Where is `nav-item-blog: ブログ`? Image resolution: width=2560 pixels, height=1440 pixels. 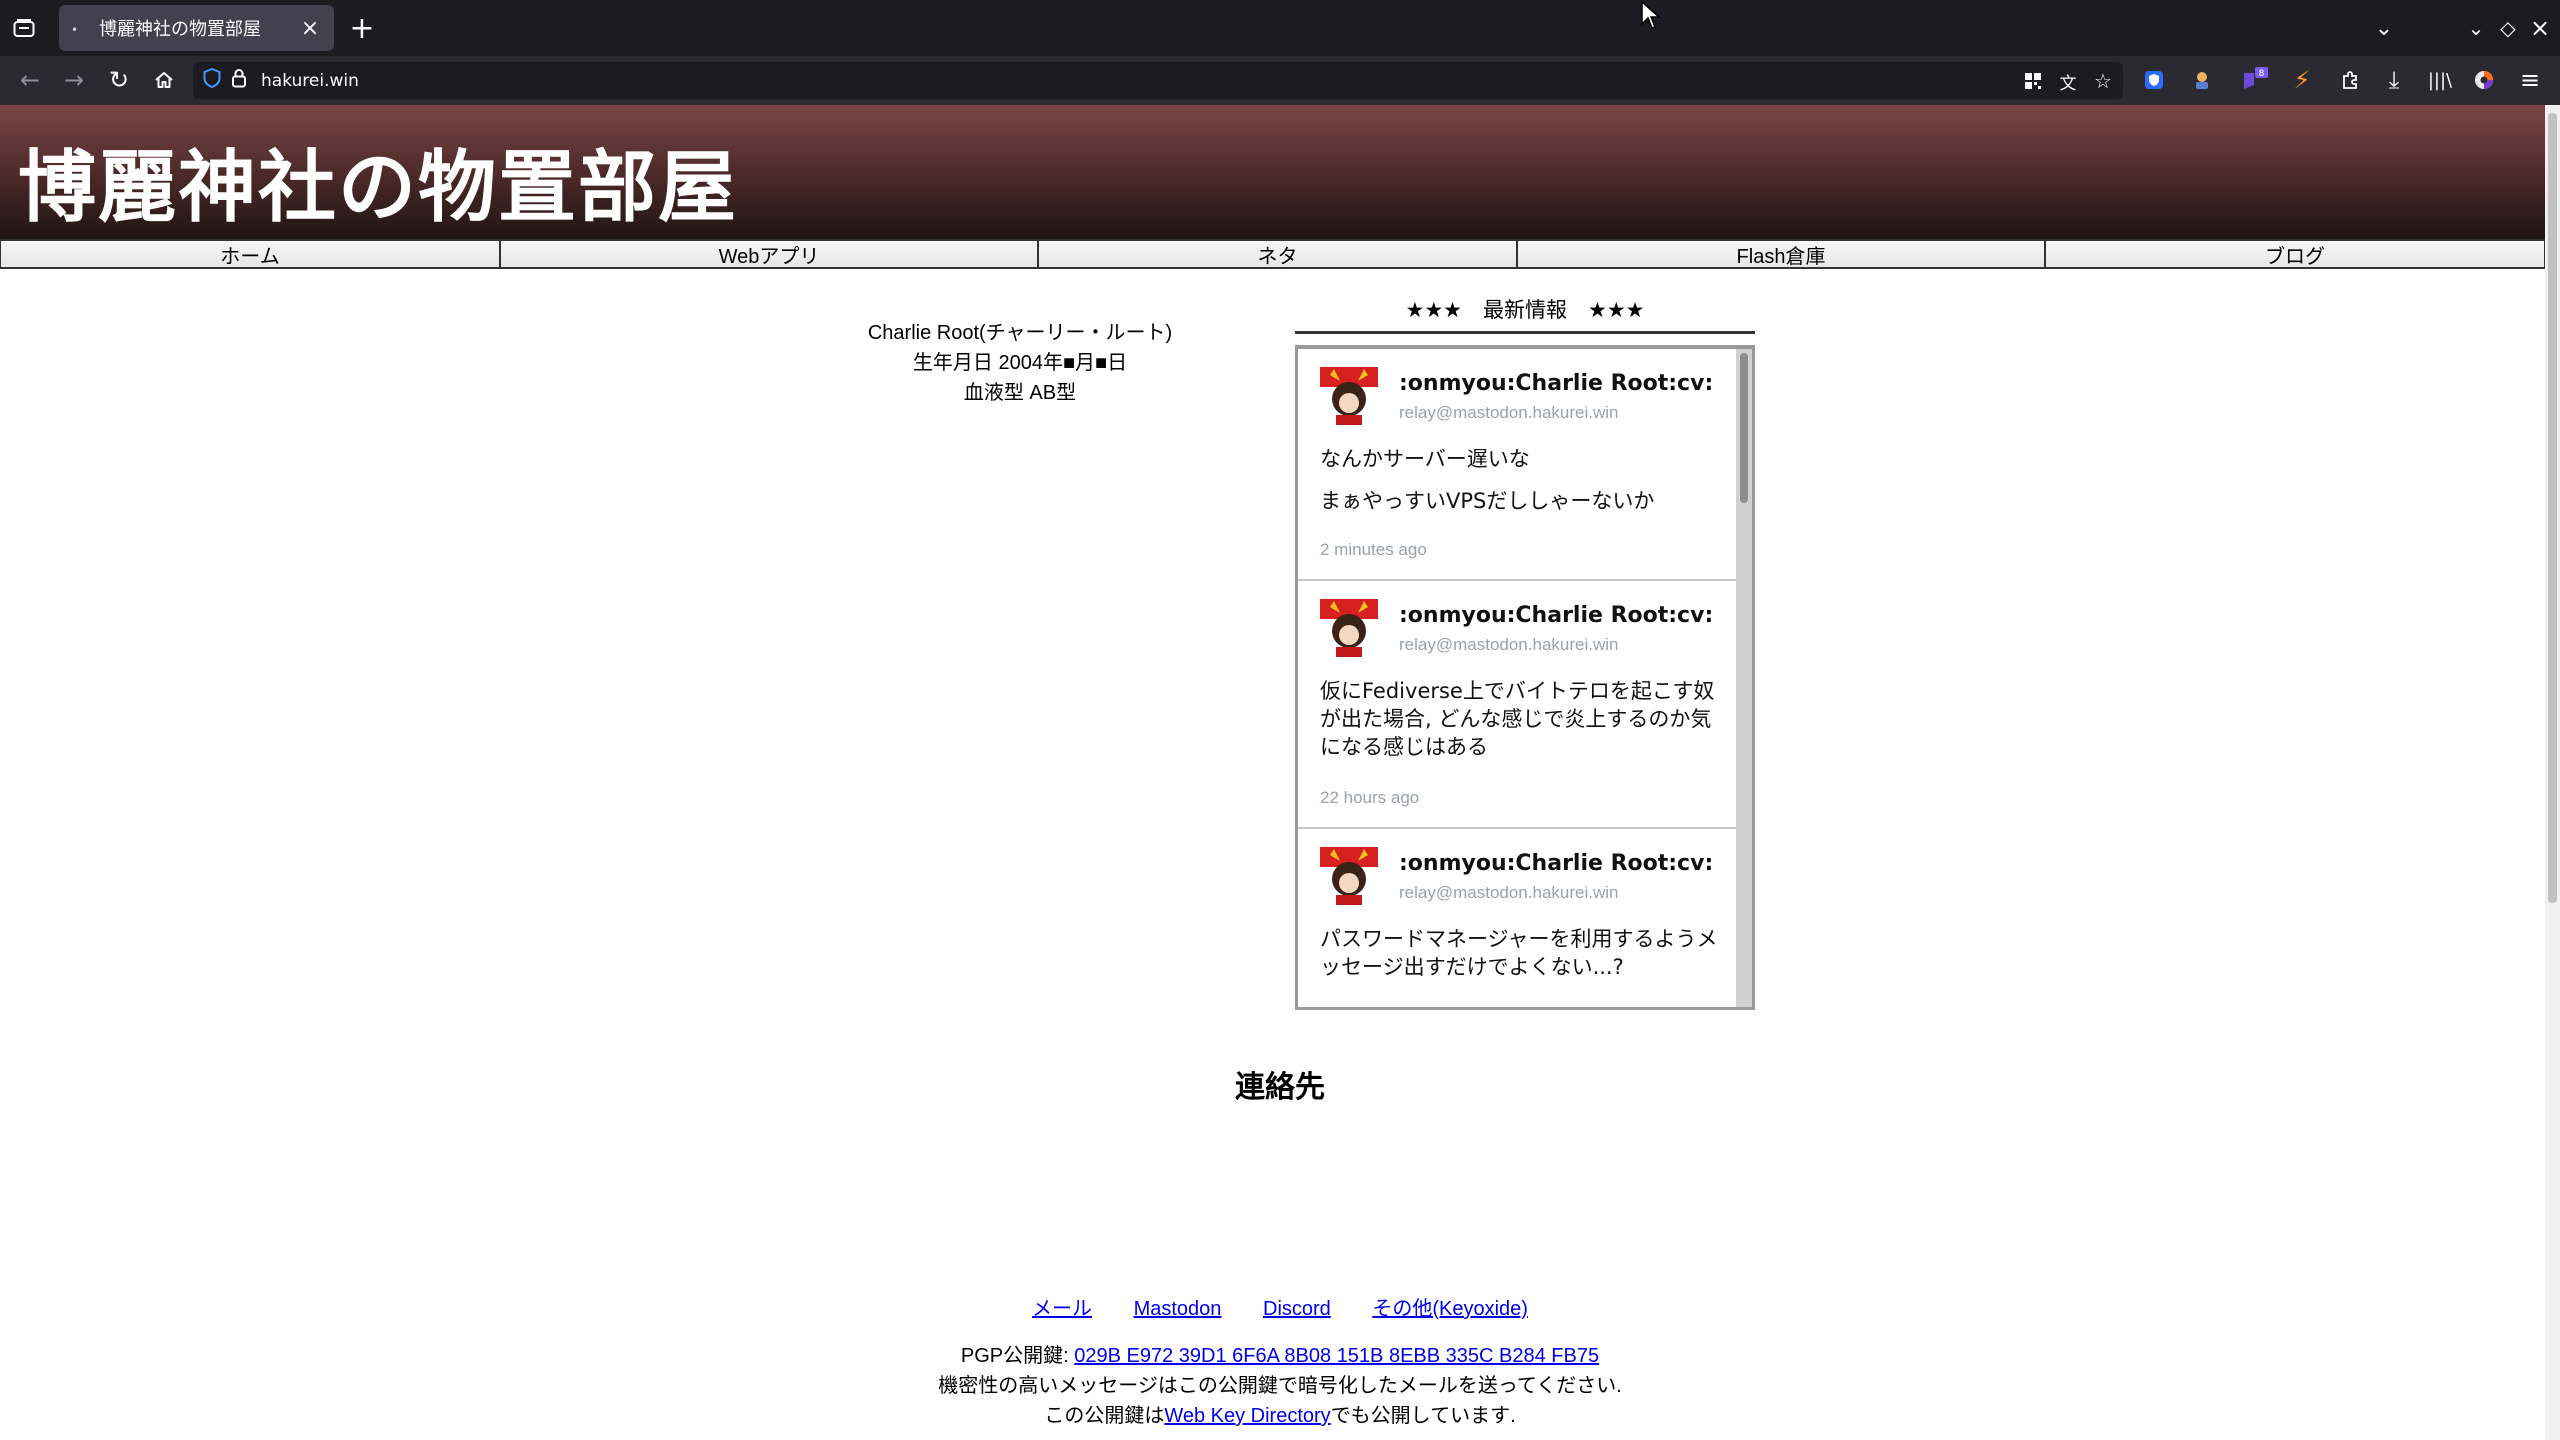
nav-item-blog: ブログ is located at coordinates (2295, 254).